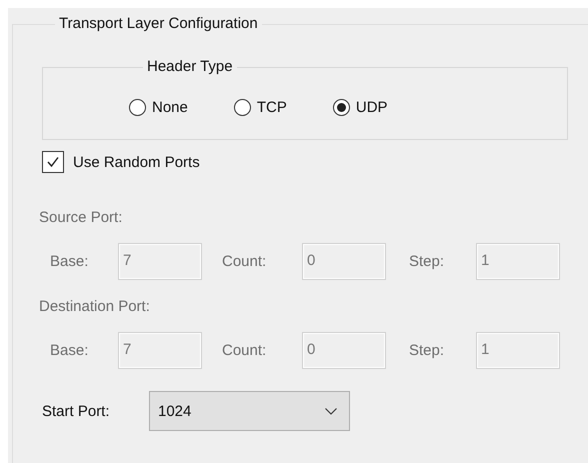  Describe the element at coordinates (372, 107) in the screenshot. I see `radio-label: UDP` at that location.